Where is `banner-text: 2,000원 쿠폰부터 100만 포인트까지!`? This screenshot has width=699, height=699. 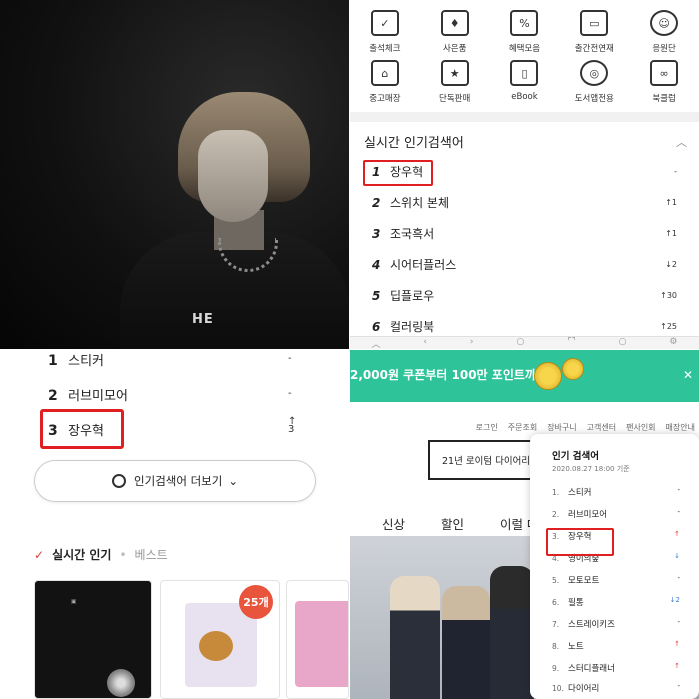 banner-text: 2,000원 쿠폰부터 100만 포인트까지! is located at coordinates (451, 375).